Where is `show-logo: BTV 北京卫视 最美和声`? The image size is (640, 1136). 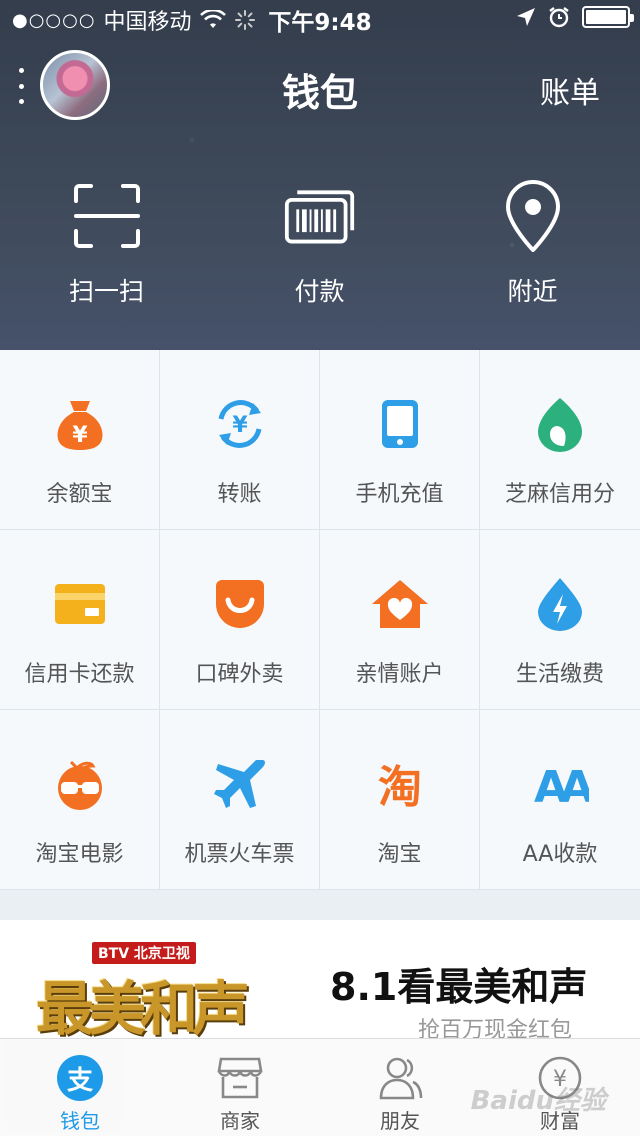 show-logo: BTV 北京卫视 最美和声 is located at coordinates (145, 989).